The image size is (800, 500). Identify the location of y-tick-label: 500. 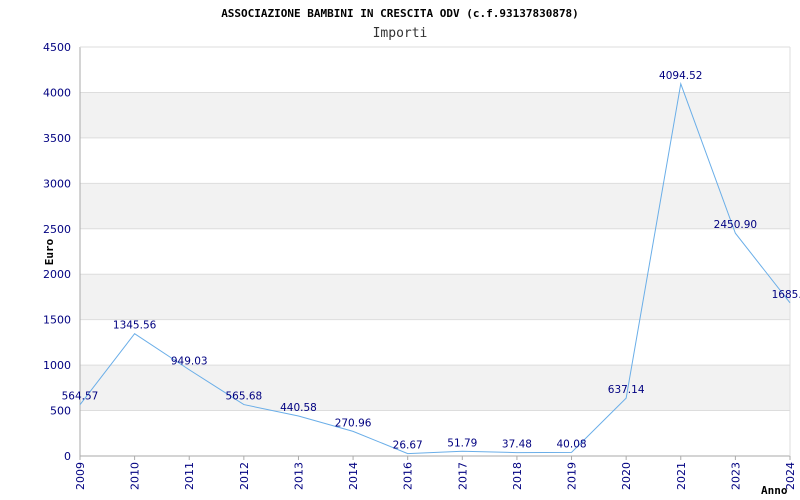
(60, 411).